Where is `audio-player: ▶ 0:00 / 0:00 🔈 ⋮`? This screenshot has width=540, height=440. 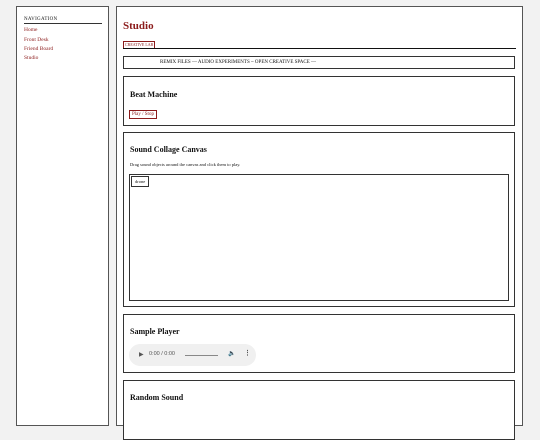
audio-player: ▶ 0:00 / 0:00 🔈 ⋮ is located at coordinates (192, 355).